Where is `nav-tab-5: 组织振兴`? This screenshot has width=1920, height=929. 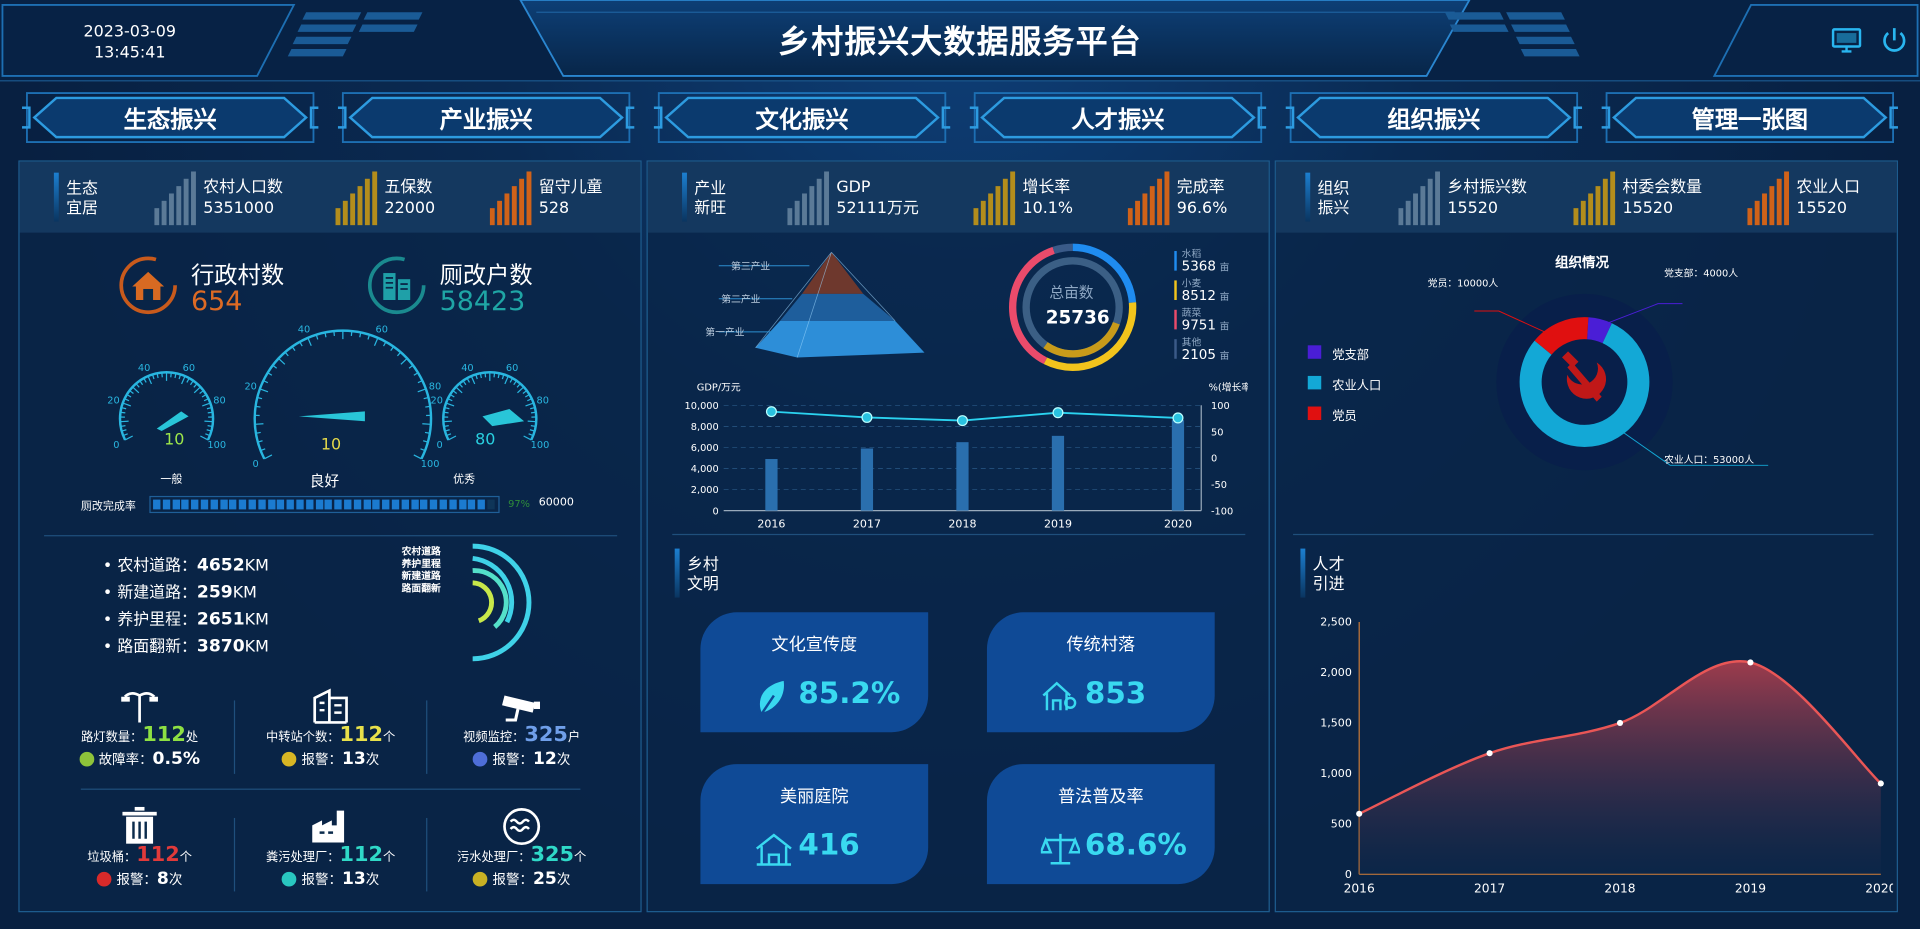 nav-tab-5: 组织振兴 is located at coordinates (1433, 118).